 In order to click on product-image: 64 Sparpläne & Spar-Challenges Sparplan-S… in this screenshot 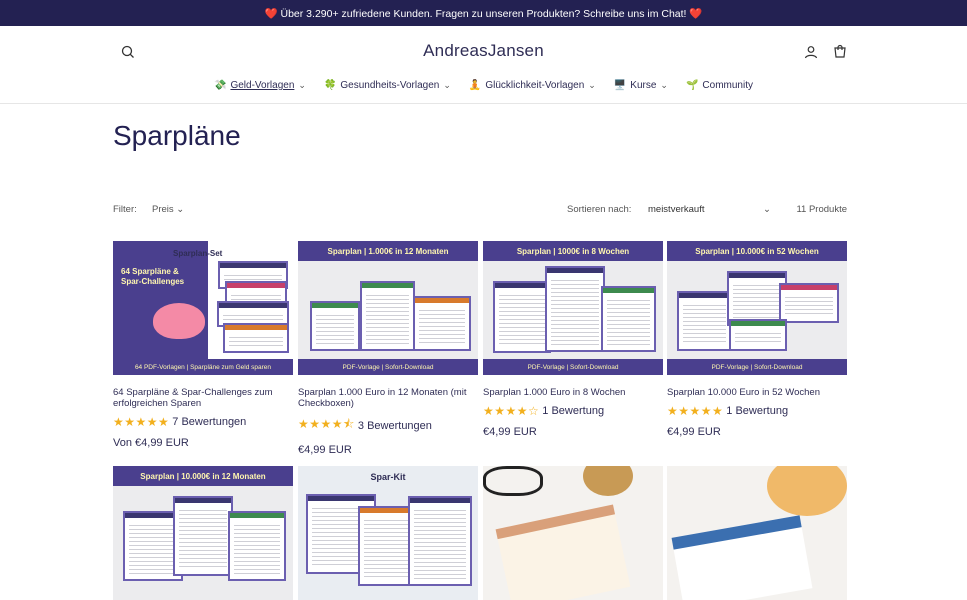, I will do `click(203, 308)`.